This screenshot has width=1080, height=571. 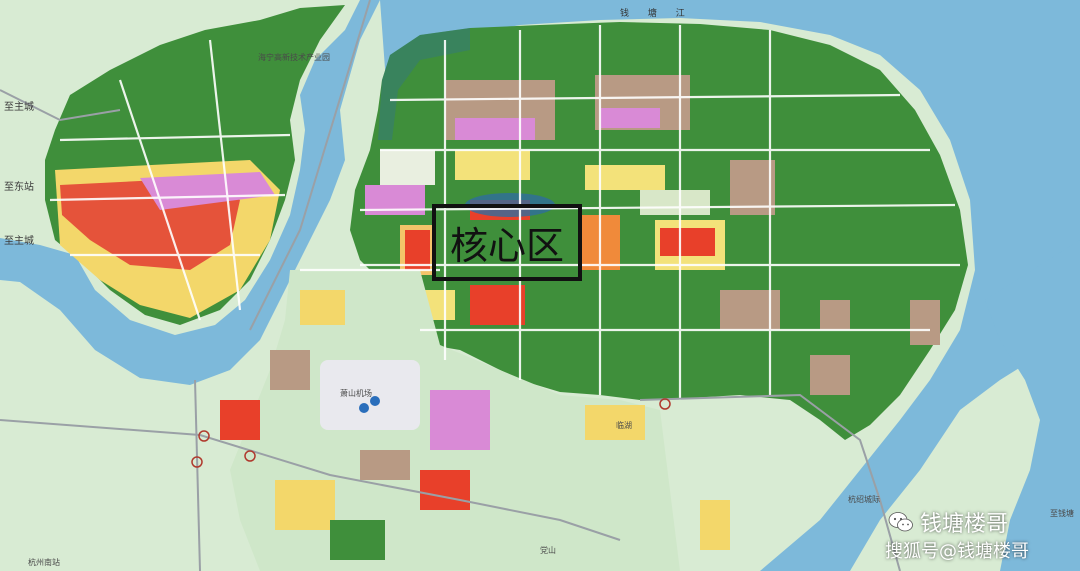 I want to click on label-to-qiantang: 至钱塘, so click(x=1062, y=513).